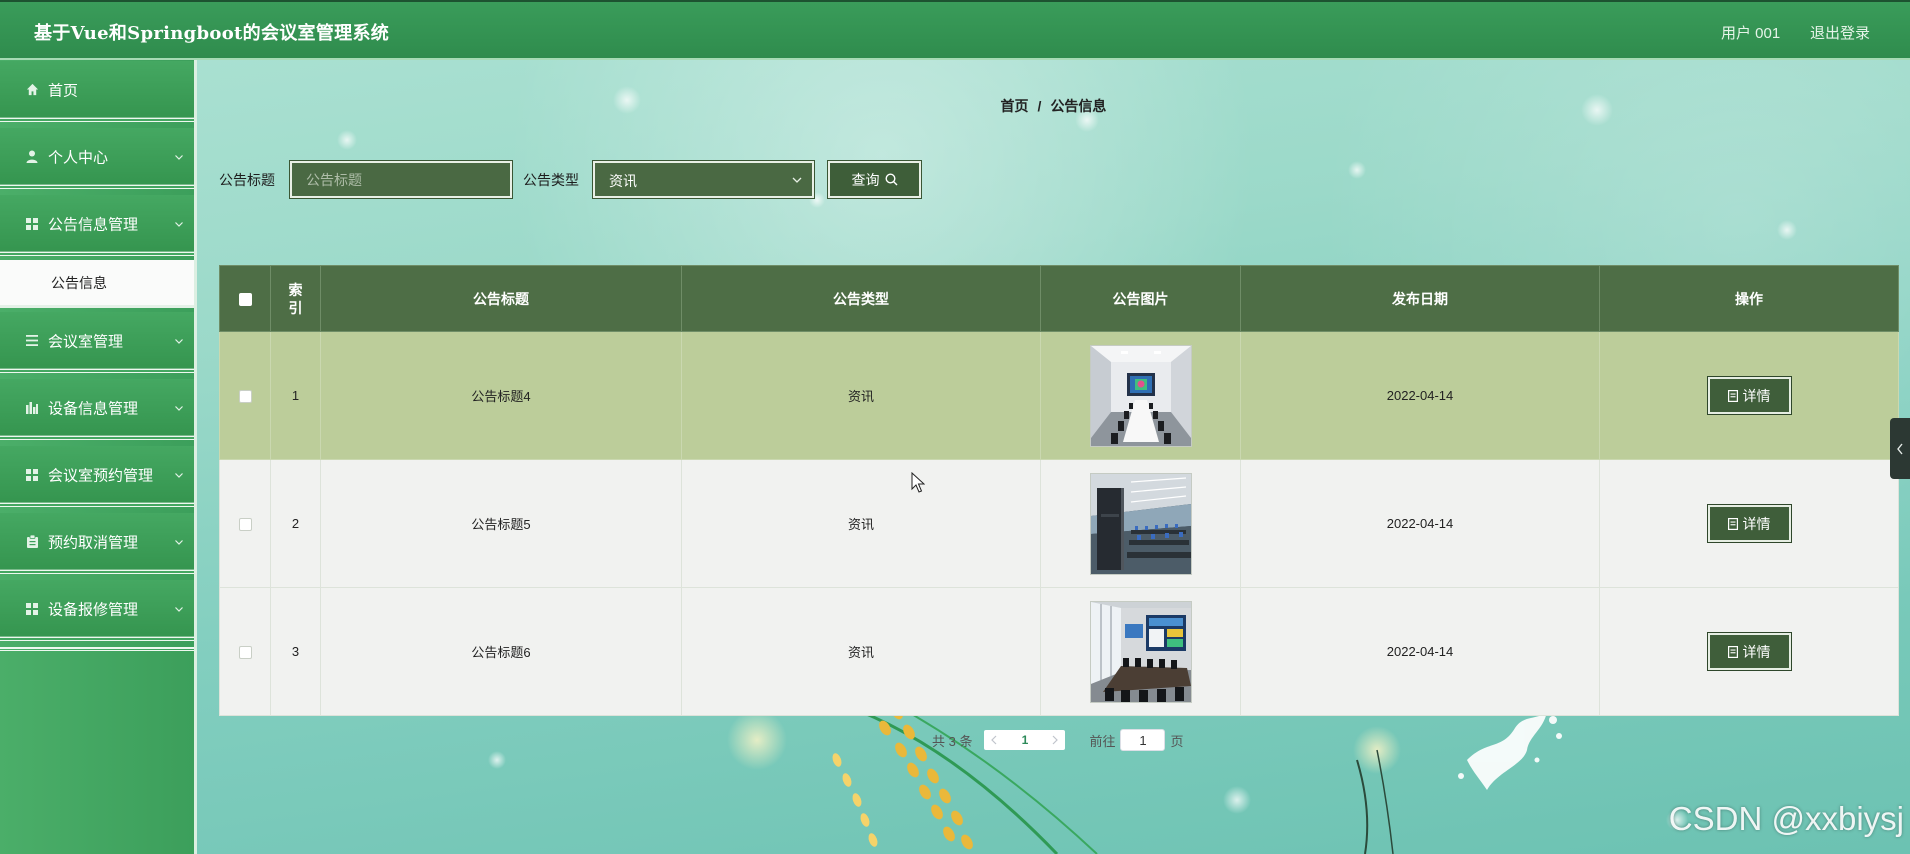 The height and width of the screenshot is (854, 1910). What do you see at coordinates (93, 224) in the screenshot?
I see `sidebar-item-label: 公告信息管理` at bounding box center [93, 224].